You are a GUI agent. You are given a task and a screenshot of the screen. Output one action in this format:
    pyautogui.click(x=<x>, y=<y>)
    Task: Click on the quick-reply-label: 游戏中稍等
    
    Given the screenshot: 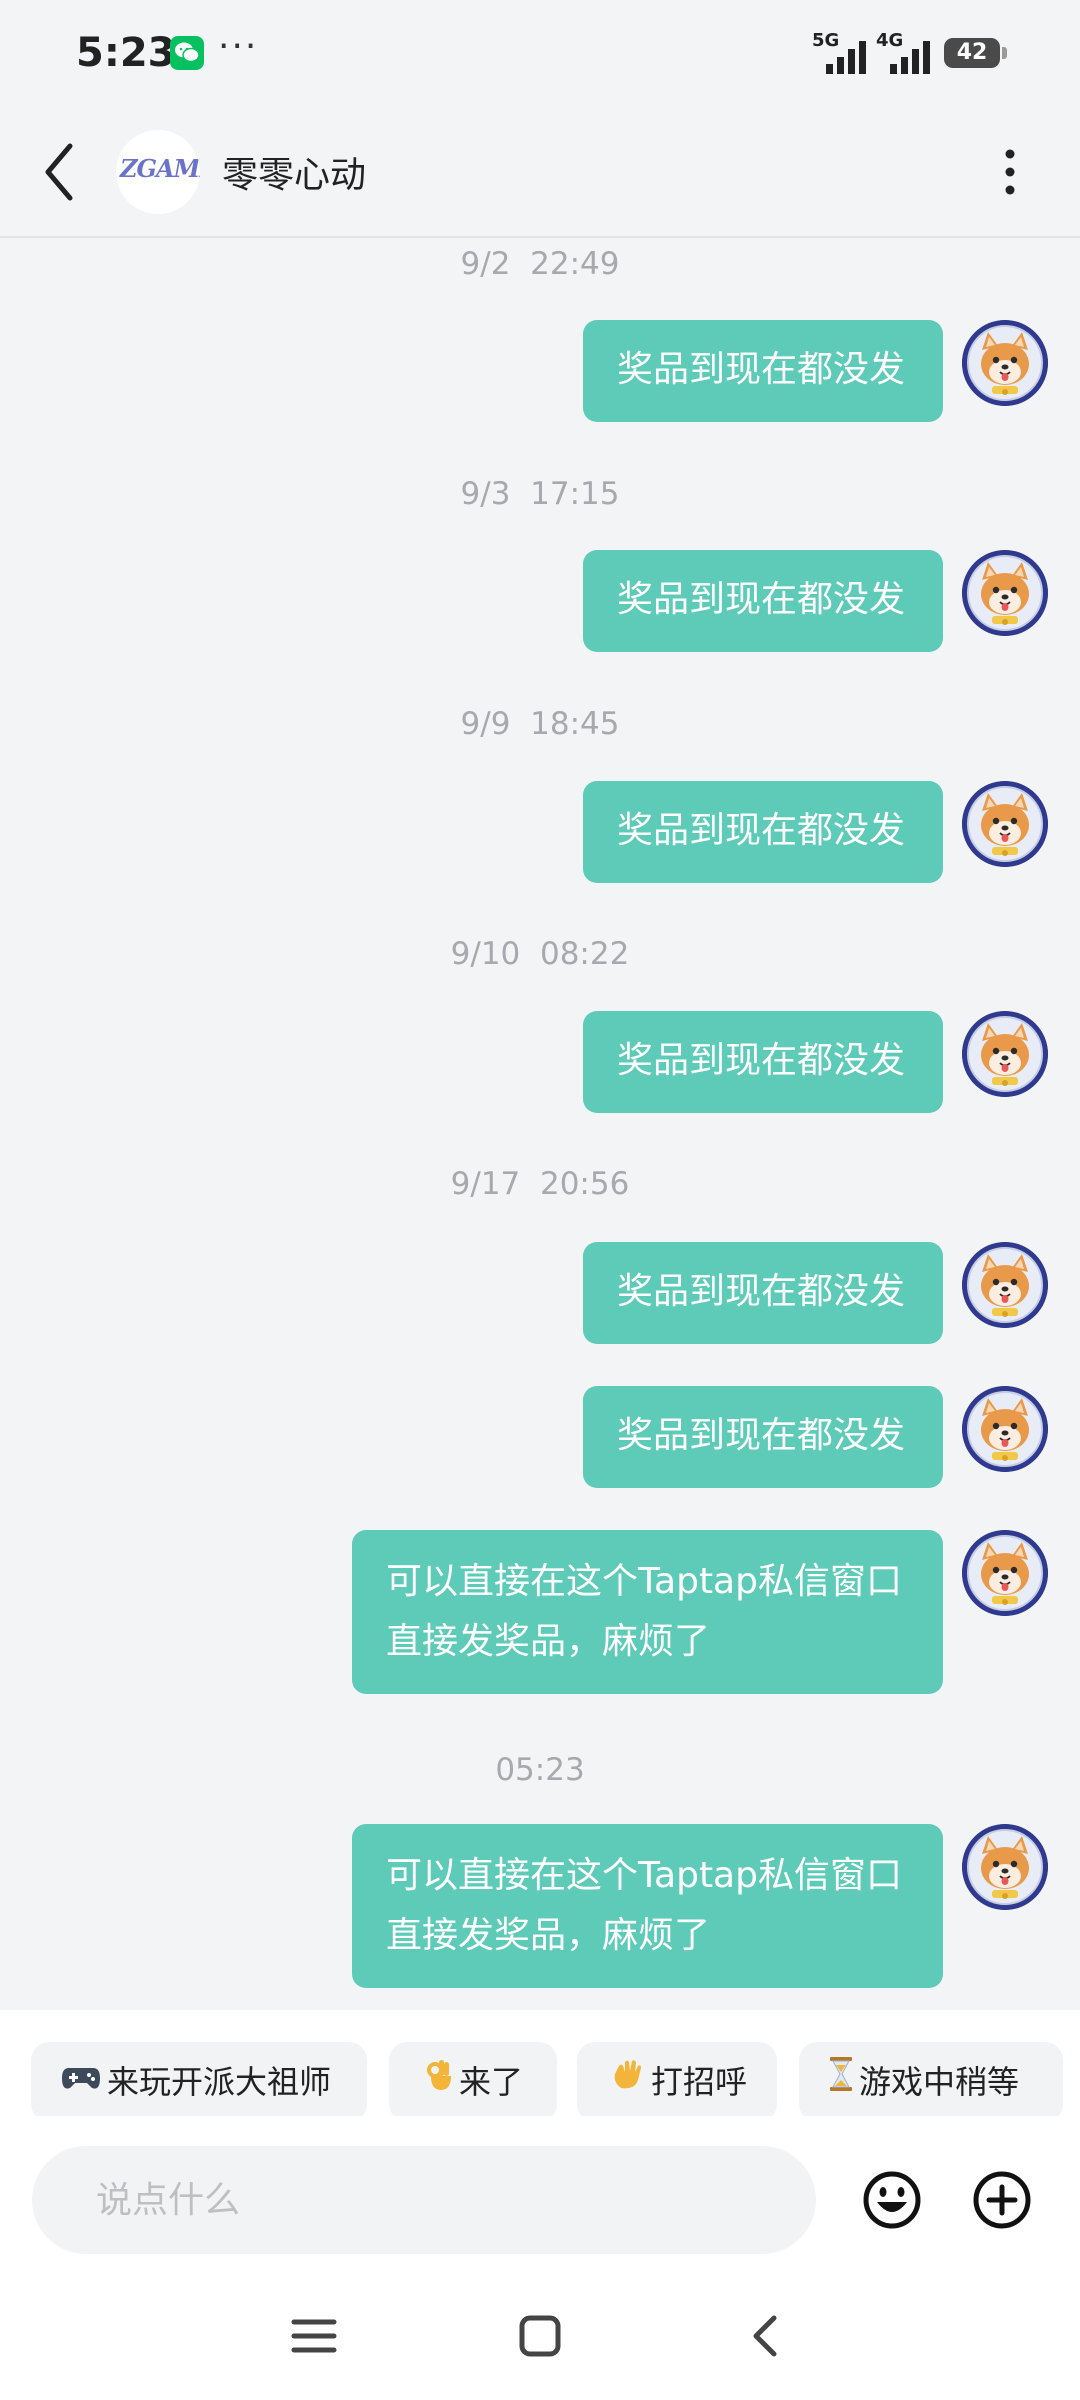 What is the action you would take?
    pyautogui.click(x=939, y=2082)
    